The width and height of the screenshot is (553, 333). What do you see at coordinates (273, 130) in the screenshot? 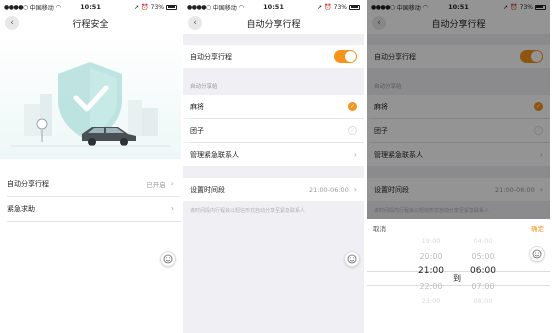
I see `contact-row: 团子 ✓` at bounding box center [273, 130].